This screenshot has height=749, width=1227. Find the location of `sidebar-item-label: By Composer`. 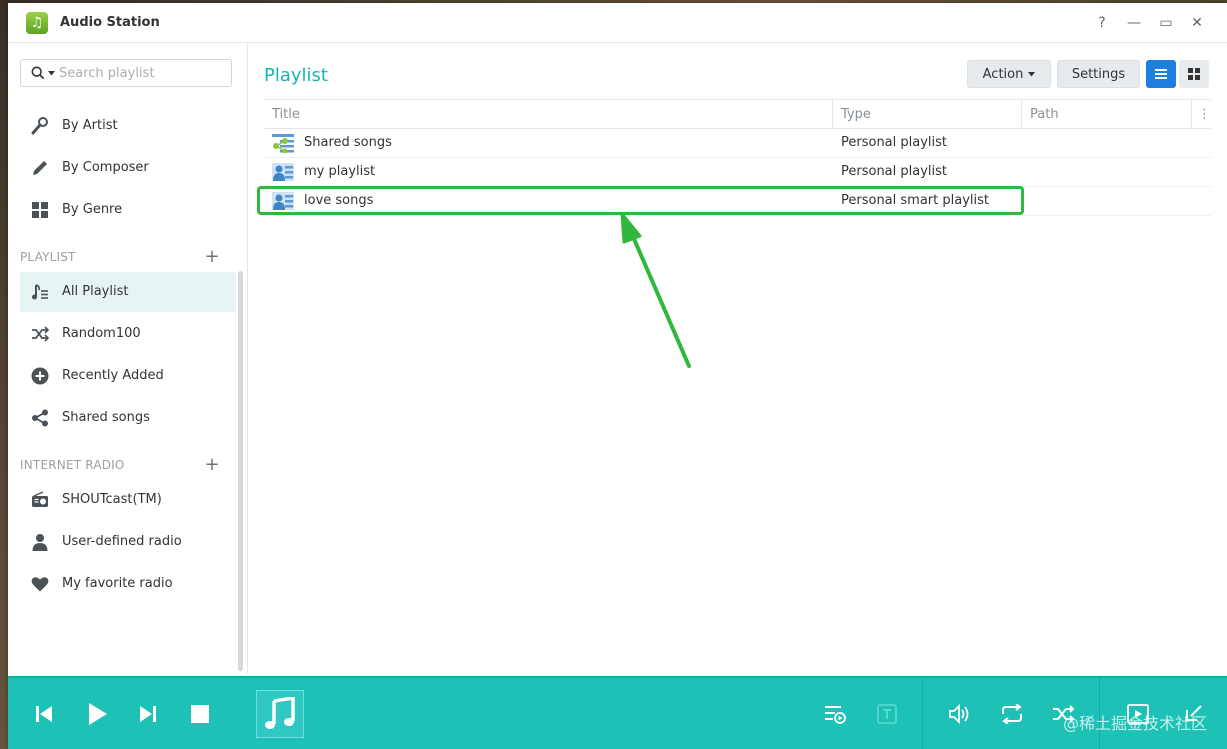

sidebar-item-label: By Composer is located at coordinates (105, 167).